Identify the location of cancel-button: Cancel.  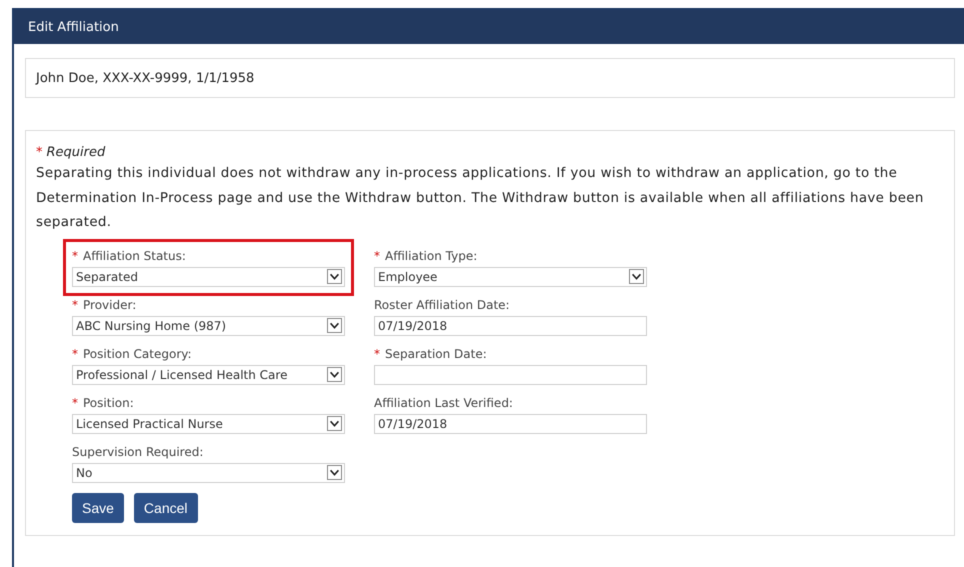
(166, 507).